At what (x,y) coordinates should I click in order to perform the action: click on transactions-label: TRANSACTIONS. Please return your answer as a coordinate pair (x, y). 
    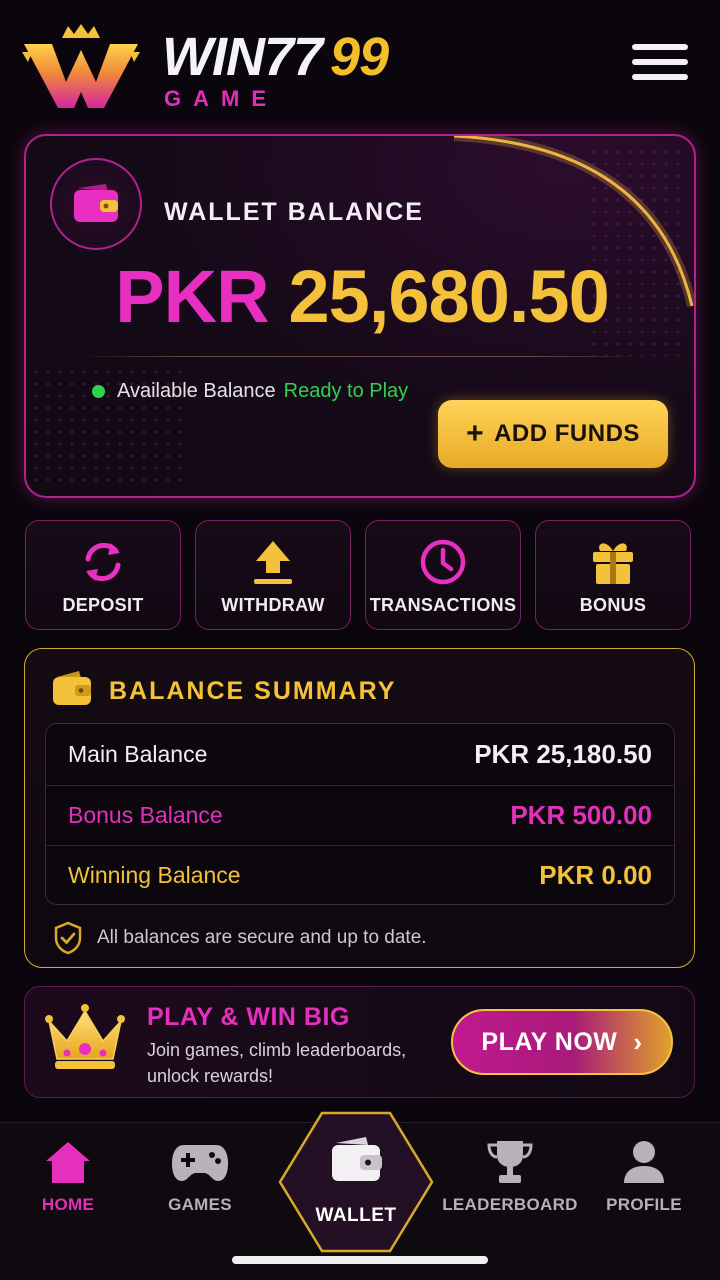
    Looking at the image, I should click on (443, 605).